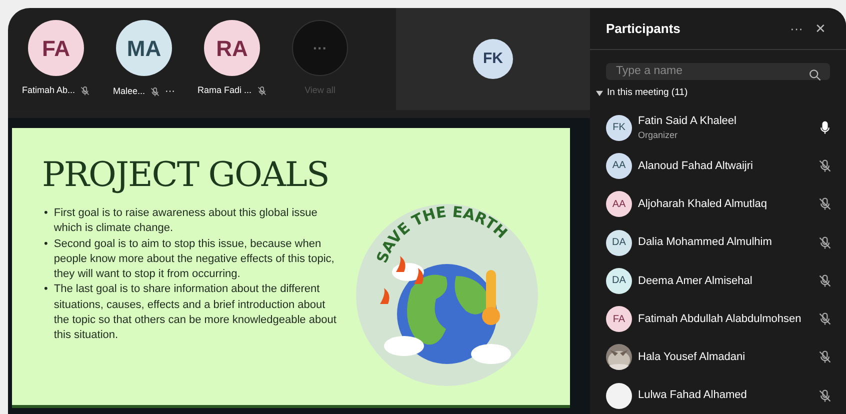  What do you see at coordinates (718, 71) in the screenshot?
I see `search-field: Type a name` at bounding box center [718, 71].